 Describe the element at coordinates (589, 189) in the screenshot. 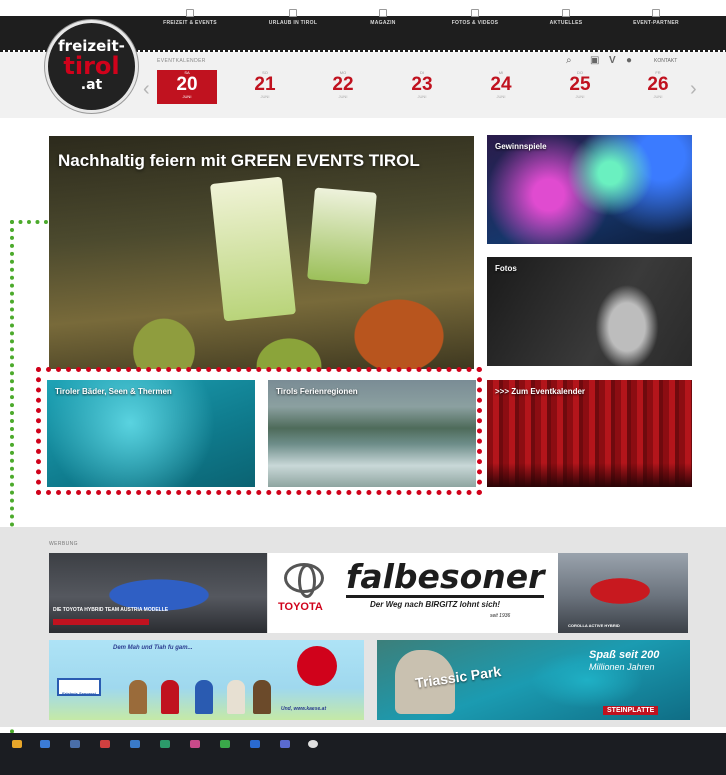

I see `tile-gewinnspiele: Gewinnspiele` at that location.